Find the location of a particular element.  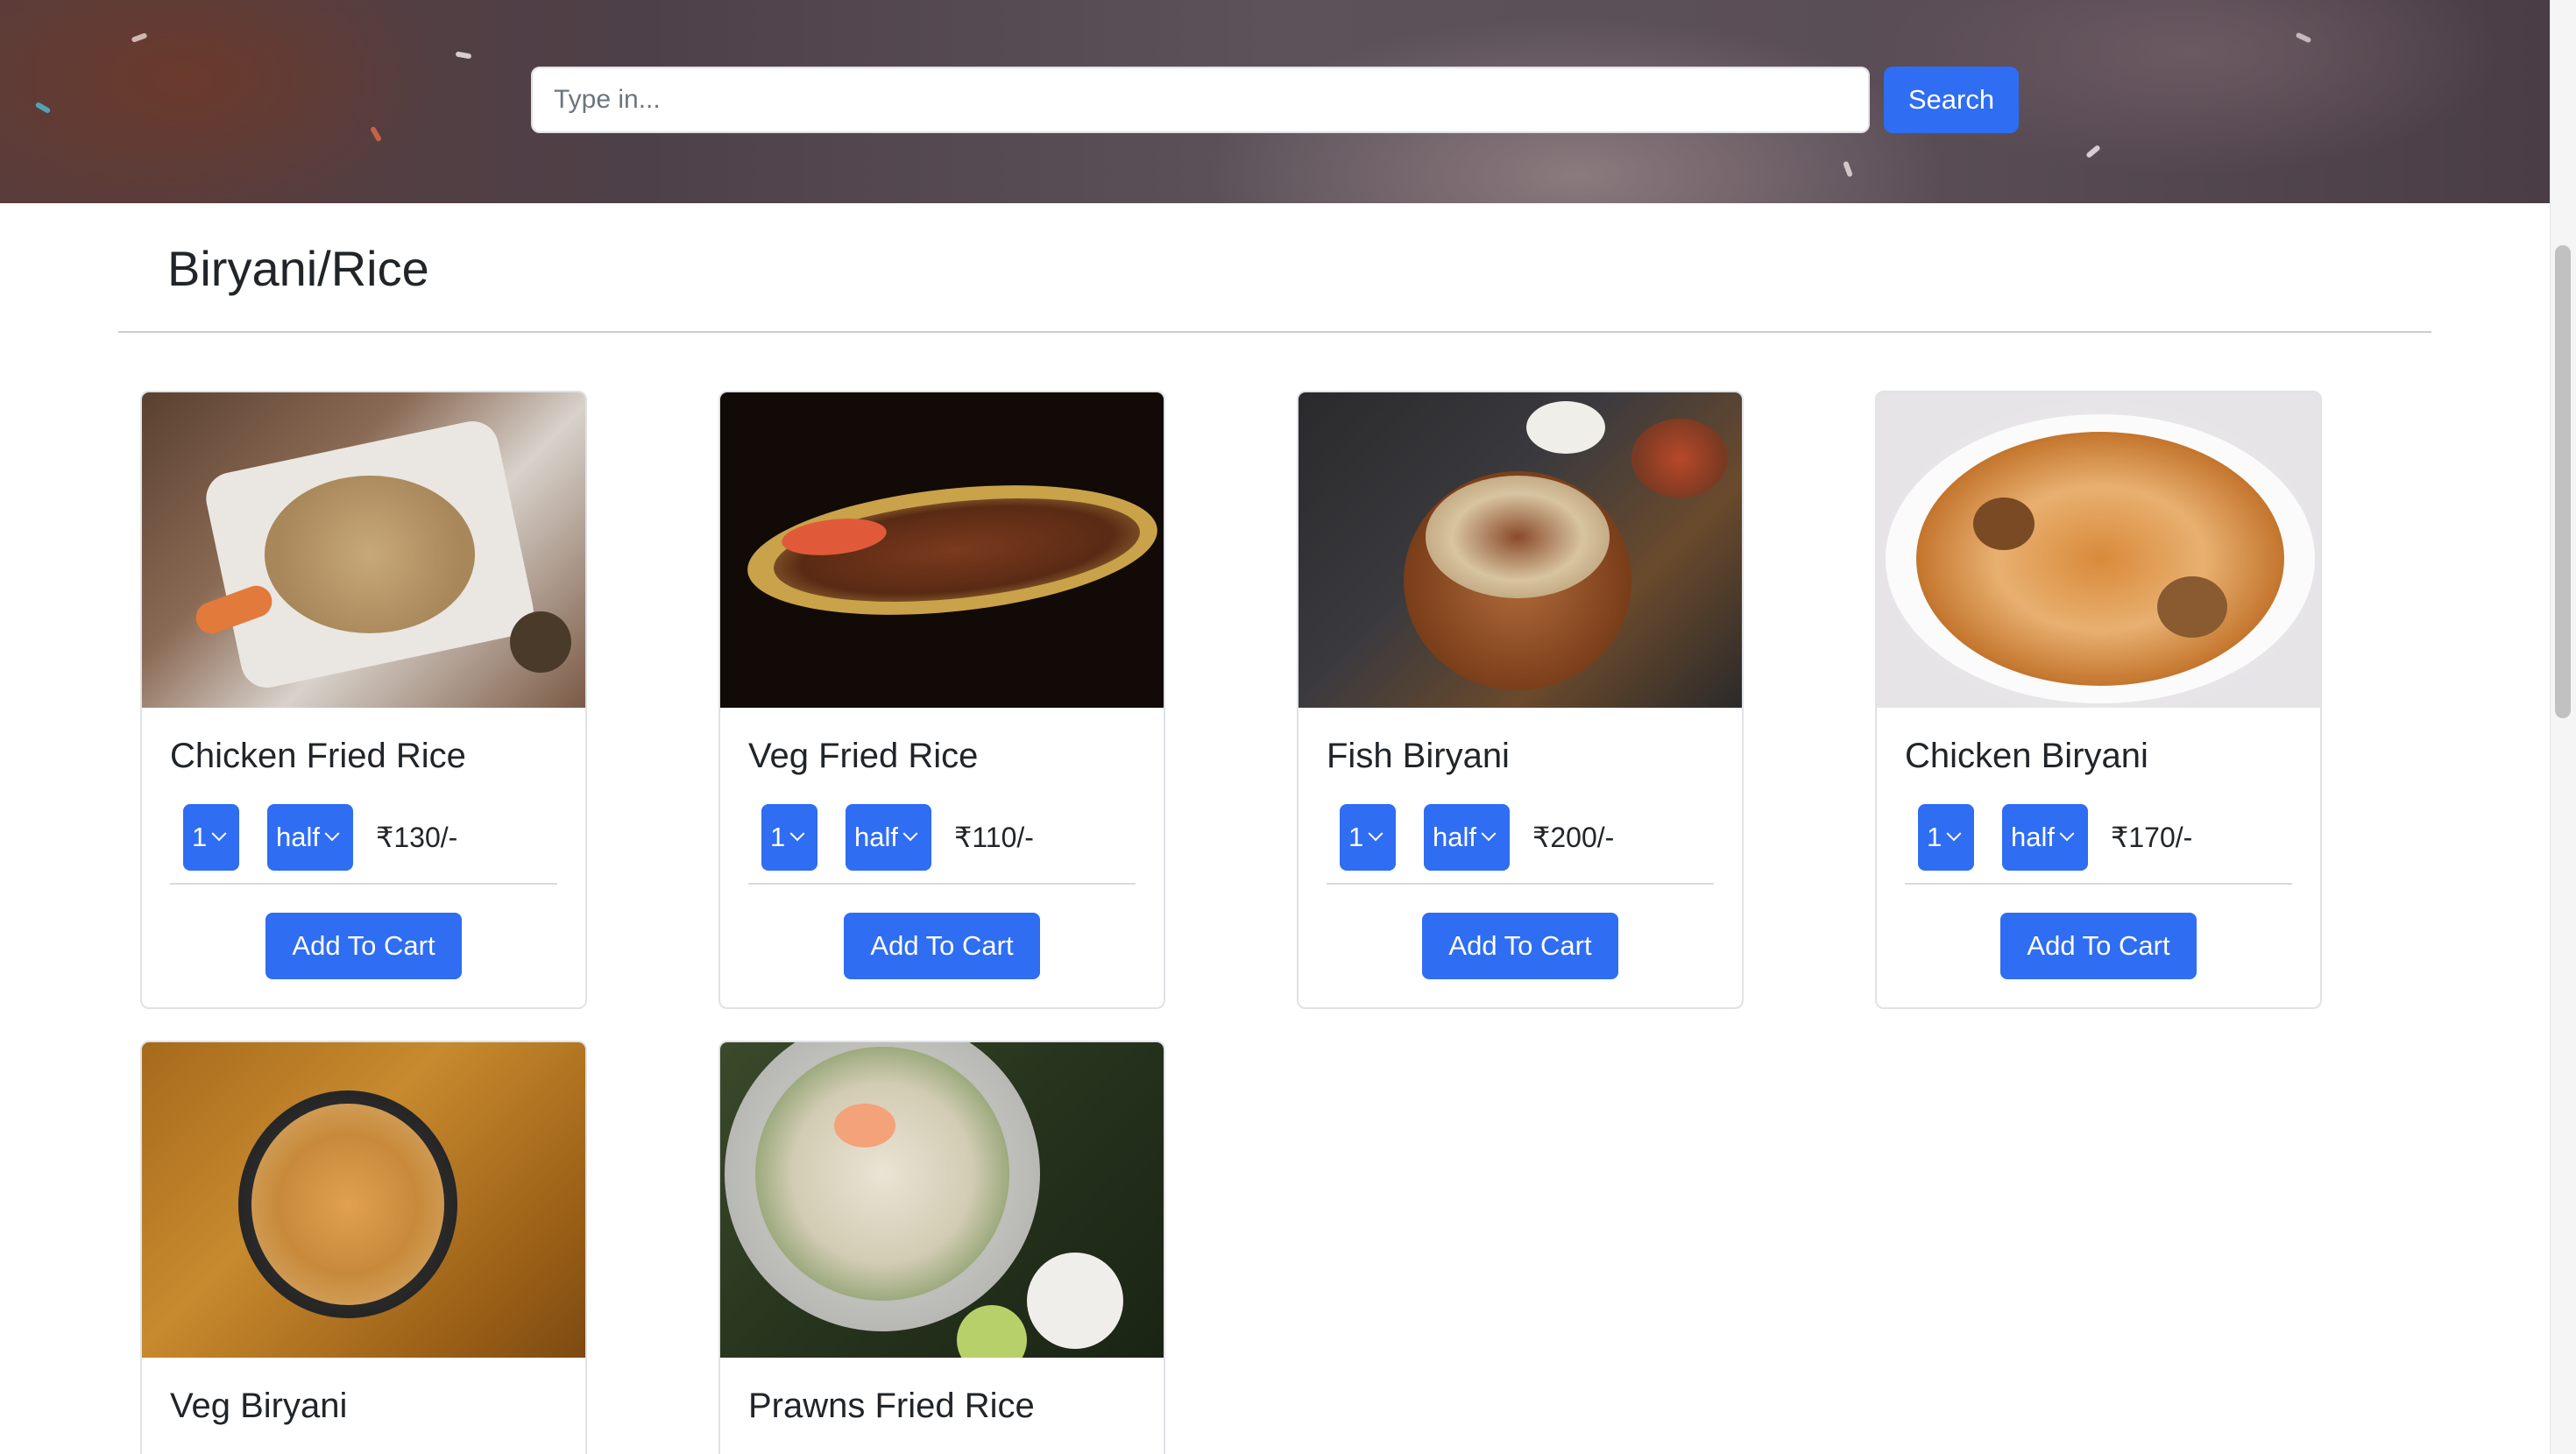

item-price: ₹110/- is located at coordinates (994, 837).